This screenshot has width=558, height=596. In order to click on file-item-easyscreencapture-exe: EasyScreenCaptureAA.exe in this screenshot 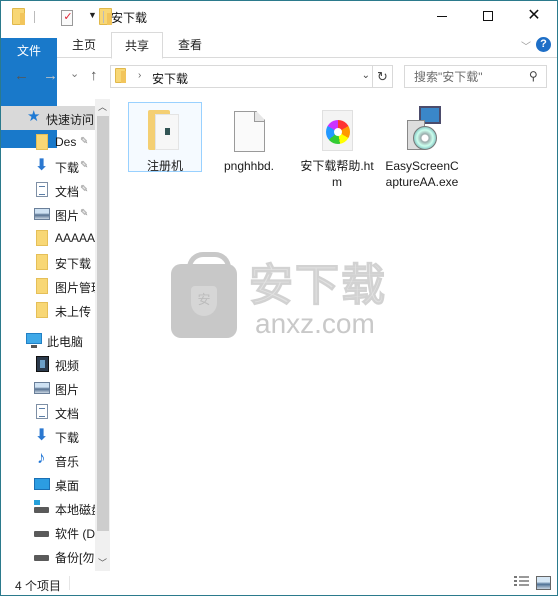, I will do `click(422, 157)`.